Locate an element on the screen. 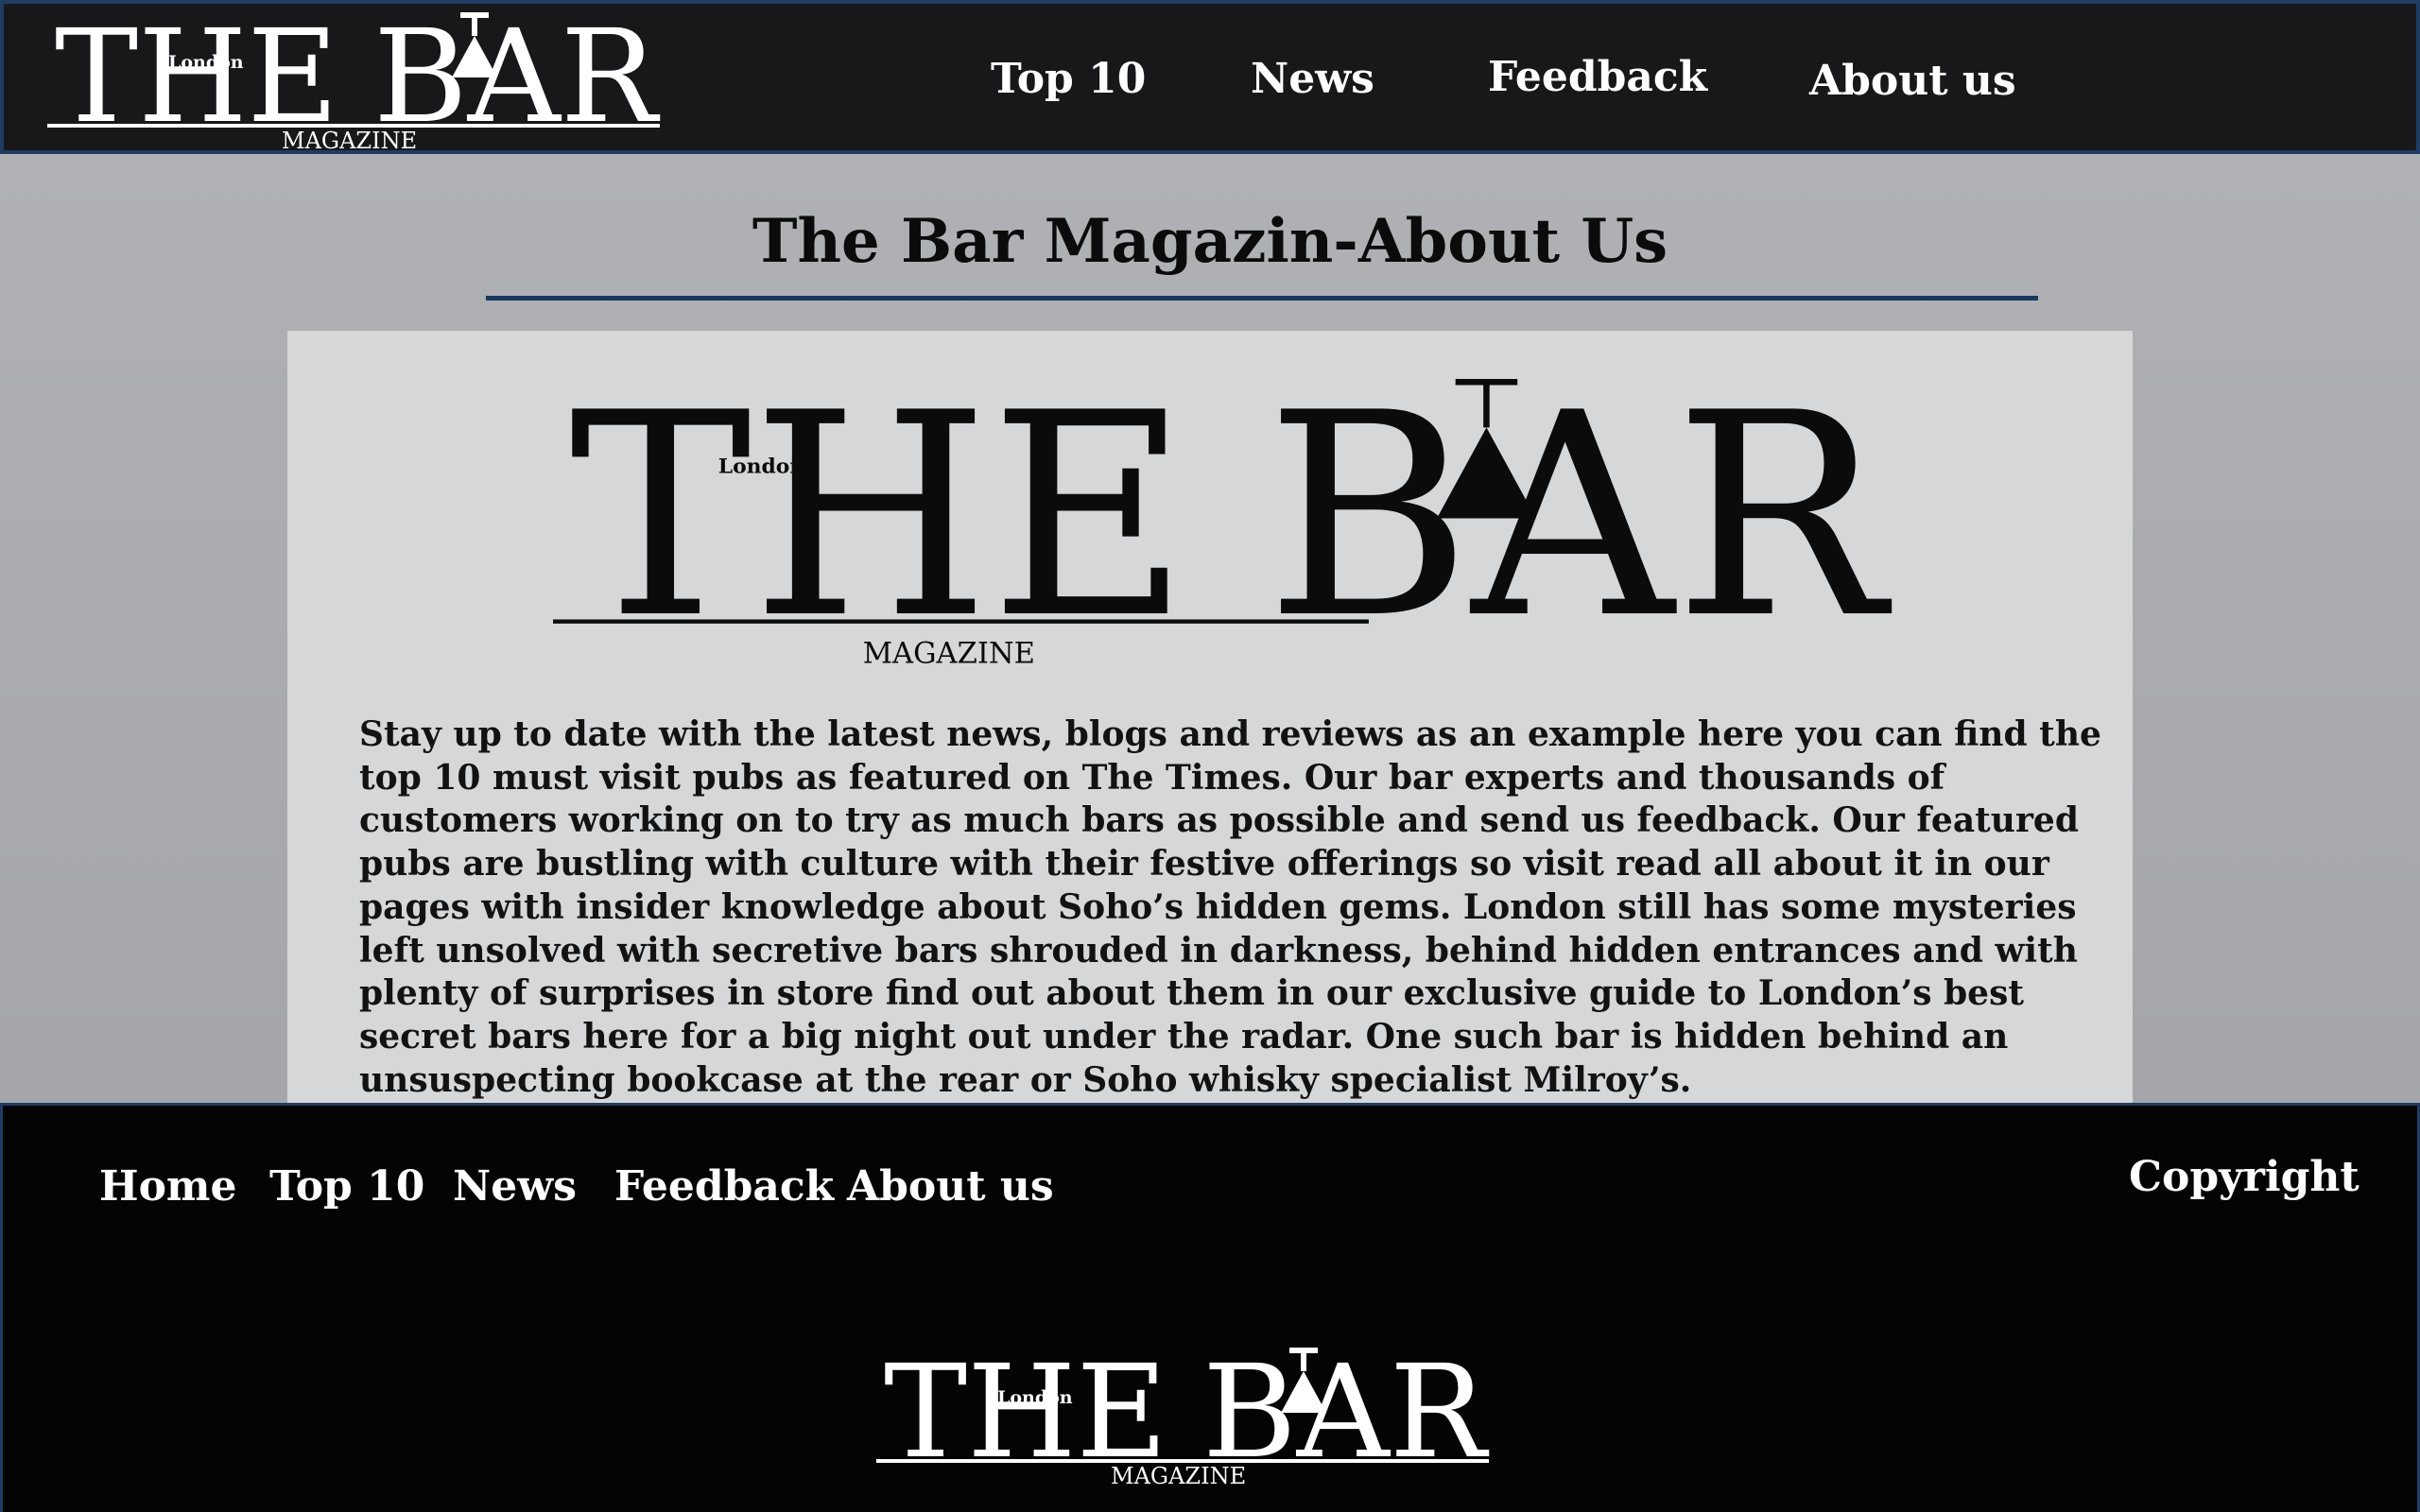  footer-nav-top10: Top 10 is located at coordinates (346, 1186).